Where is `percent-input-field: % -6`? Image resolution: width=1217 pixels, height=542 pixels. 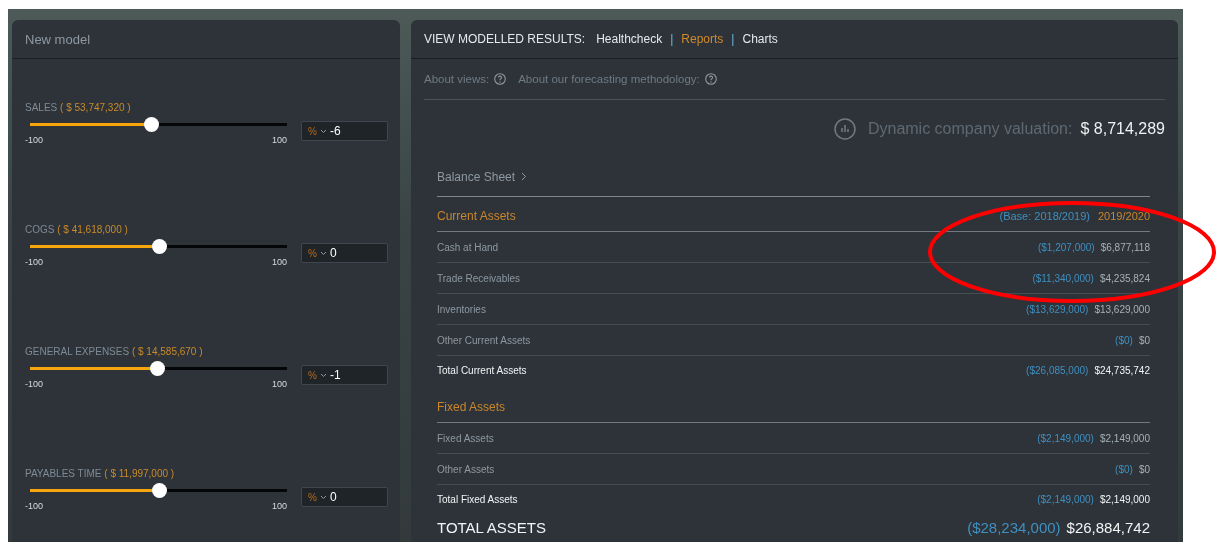 percent-input-field: % -6 is located at coordinates (344, 131).